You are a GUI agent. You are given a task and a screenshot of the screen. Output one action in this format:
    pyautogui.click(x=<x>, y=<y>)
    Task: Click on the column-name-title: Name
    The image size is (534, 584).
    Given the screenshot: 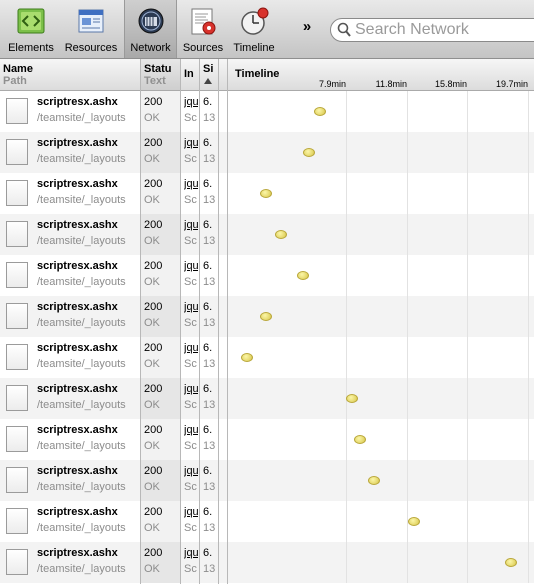 What is the action you would take?
    pyautogui.click(x=18, y=69)
    